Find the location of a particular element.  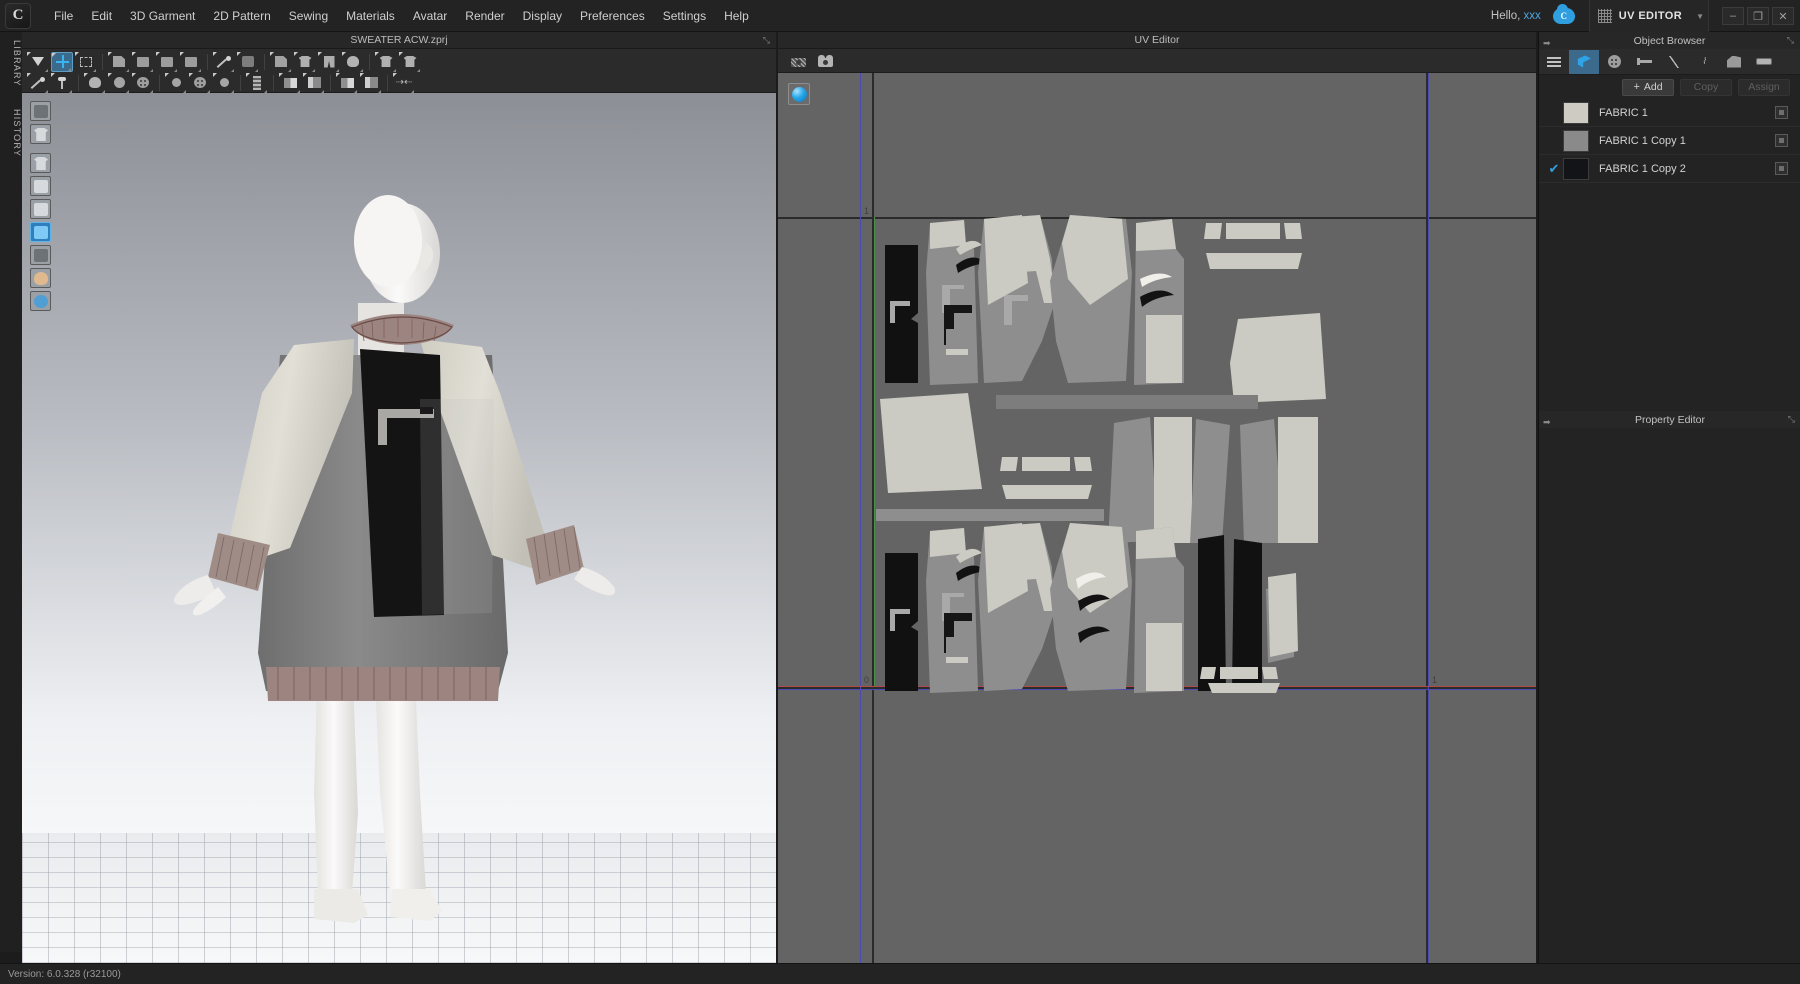

display-icon-garment-surface is located at coordinates (40, 163).